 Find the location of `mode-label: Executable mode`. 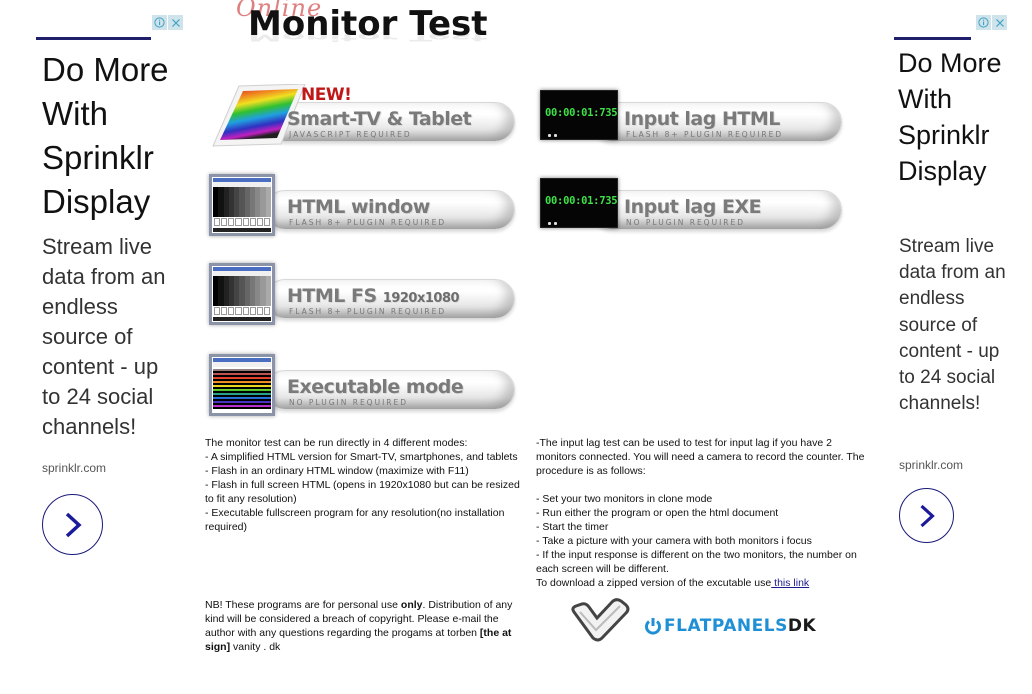

mode-label: Executable mode is located at coordinates (375, 387).